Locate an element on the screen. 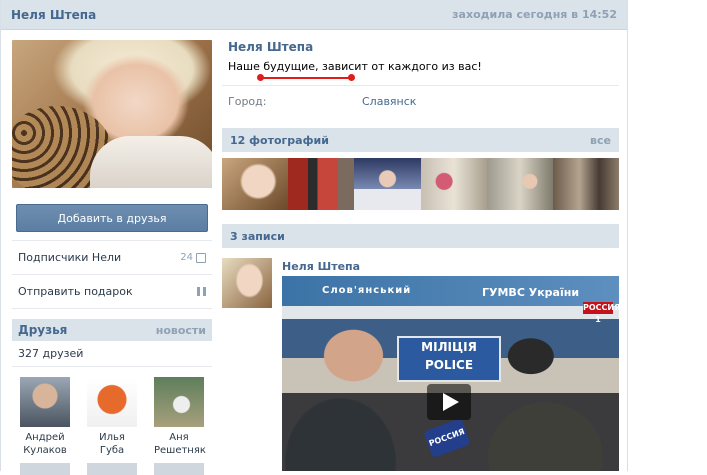  video-microphone: РОССИЯ is located at coordinates (447, 438).